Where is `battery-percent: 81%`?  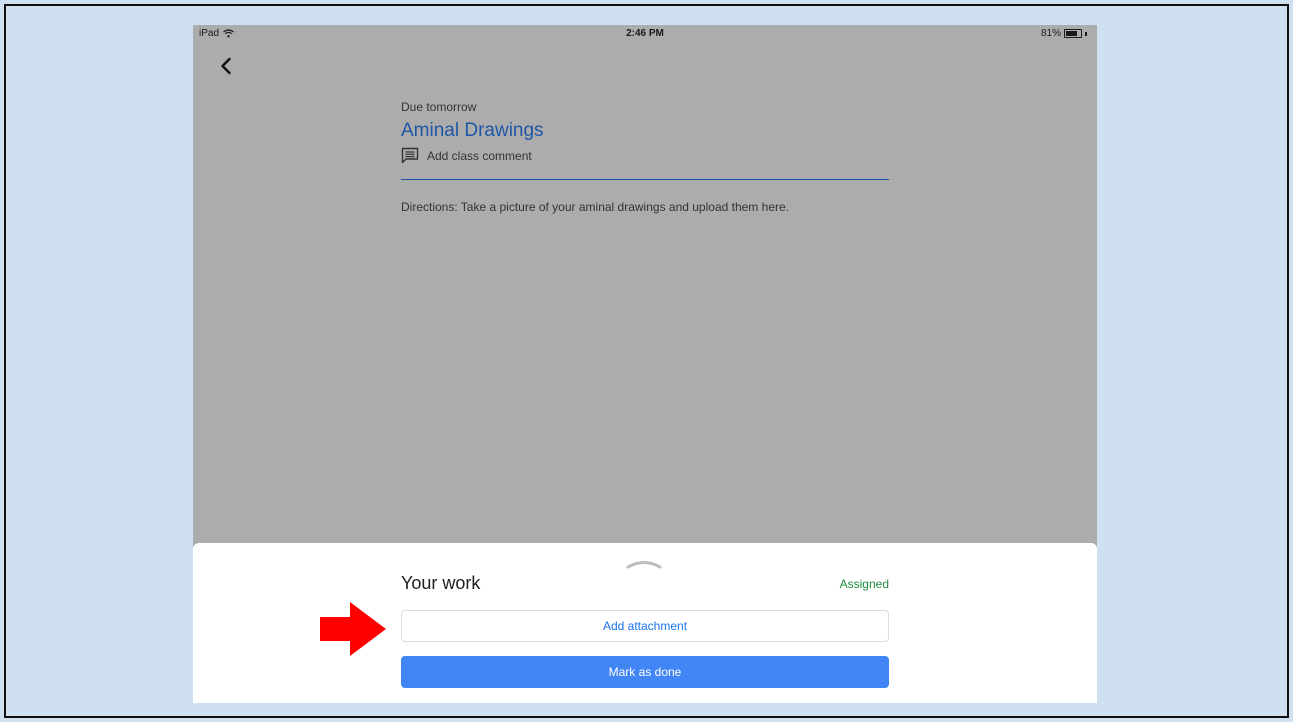
battery-percent: 81% is located at coordinates (1050, 33).